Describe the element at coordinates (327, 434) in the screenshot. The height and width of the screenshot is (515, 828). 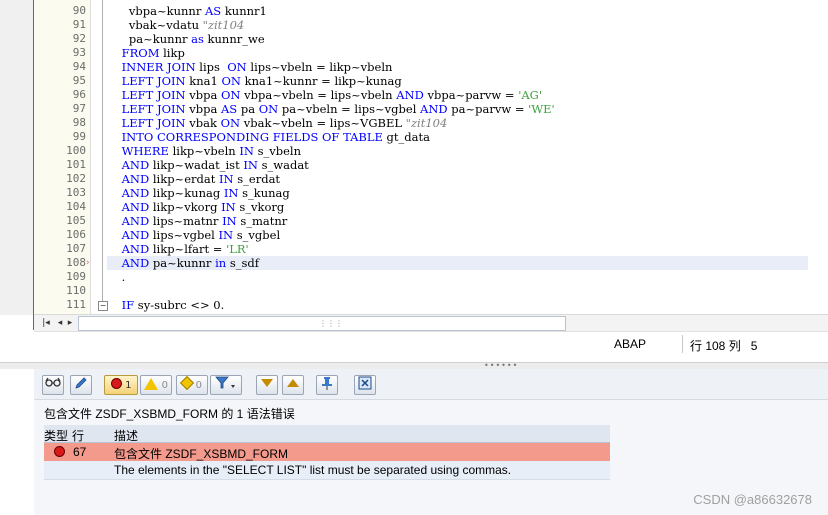
I see `error-table-header: 类型 行 描述` at that location.